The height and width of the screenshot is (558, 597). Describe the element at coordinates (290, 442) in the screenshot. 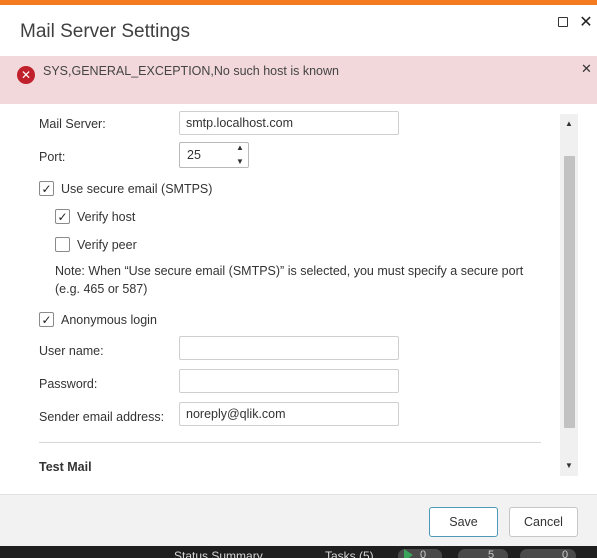

I see `section-divider` at that location.